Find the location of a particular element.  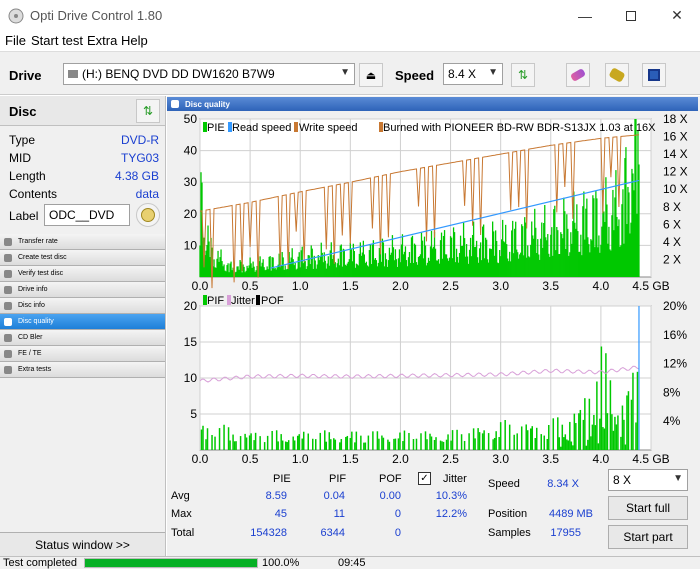

nav-cd-bler: CD Bler is located at coordinates (82, 338).